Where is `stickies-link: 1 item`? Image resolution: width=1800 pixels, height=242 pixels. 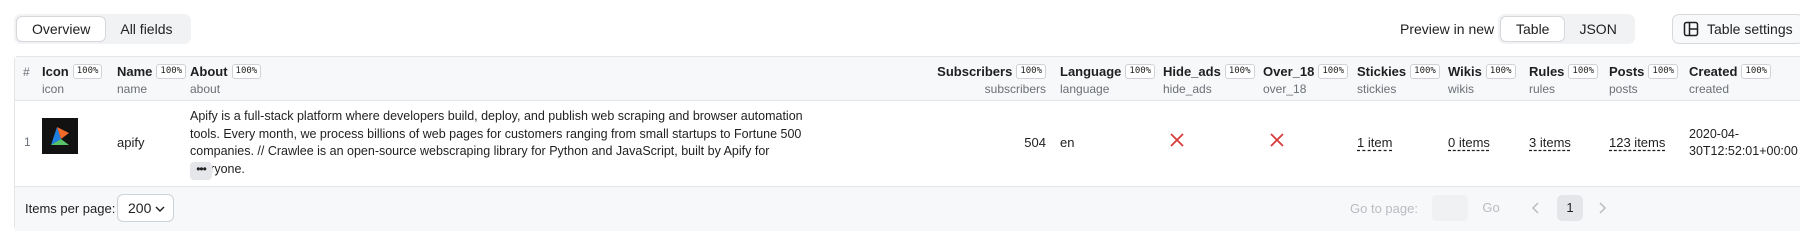 stickies-link: 1 item is located at coordinates (1374, 142).